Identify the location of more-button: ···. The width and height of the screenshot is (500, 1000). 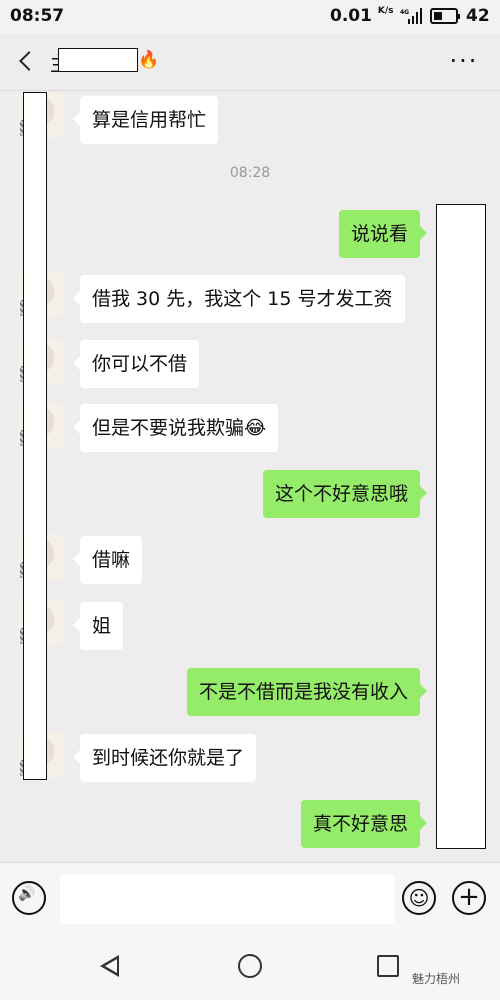
(464, 61).